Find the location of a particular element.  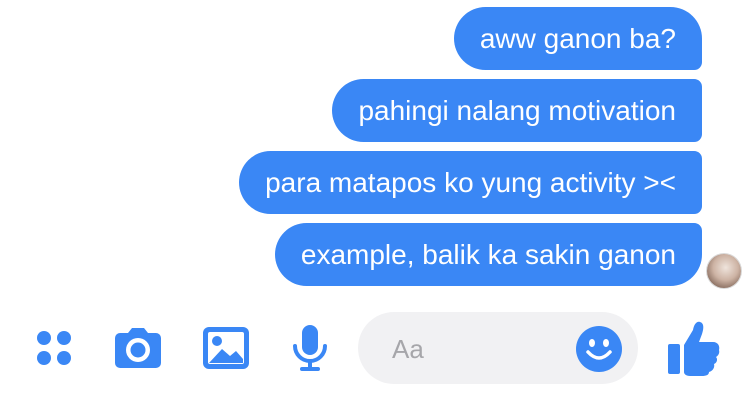

gallery-button is located at coordinates (226, 348).